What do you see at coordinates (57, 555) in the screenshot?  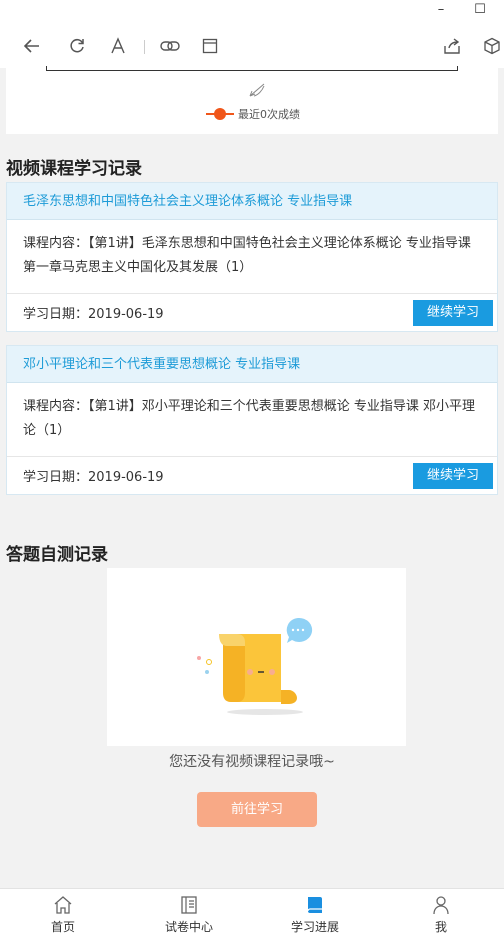 I see `quiz-section-title: 答题自测记录` at bounding box center [57, 555].